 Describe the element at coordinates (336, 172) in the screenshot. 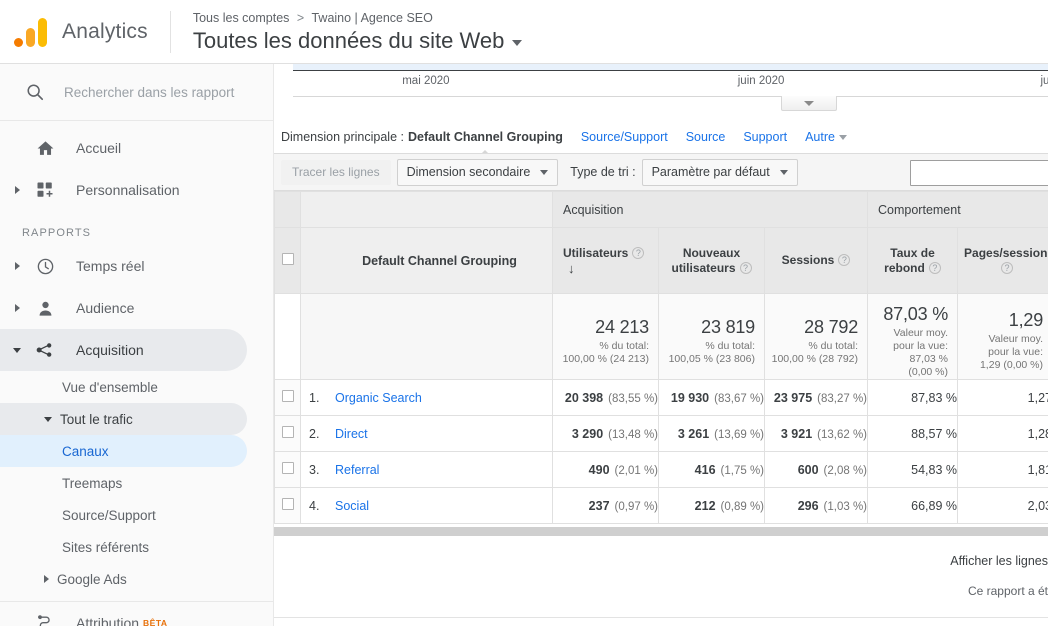

I see `plot-rows-button: Tracer les lignes` at that location.